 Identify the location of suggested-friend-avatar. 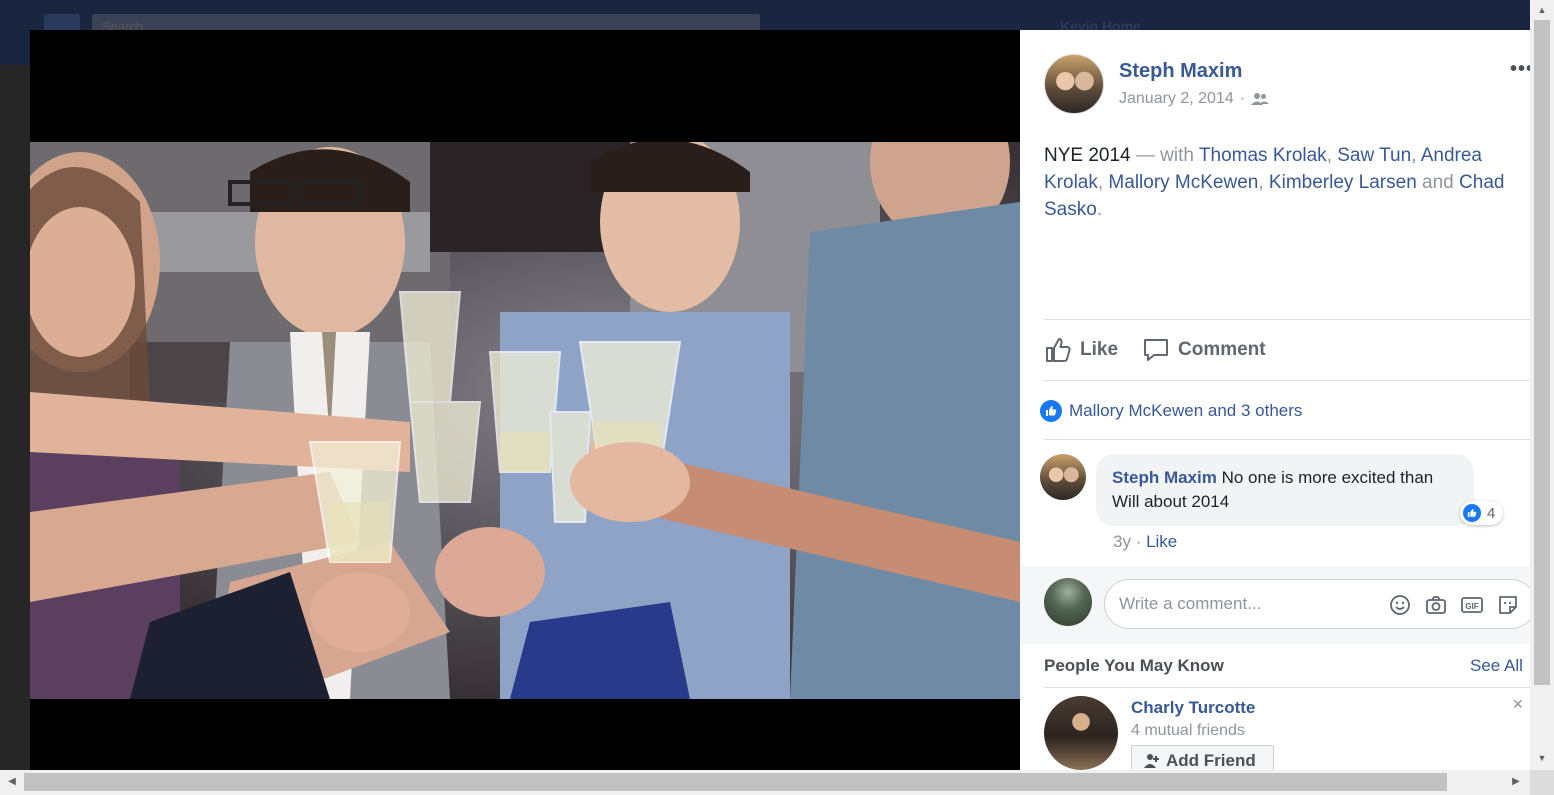
(1081, 733).